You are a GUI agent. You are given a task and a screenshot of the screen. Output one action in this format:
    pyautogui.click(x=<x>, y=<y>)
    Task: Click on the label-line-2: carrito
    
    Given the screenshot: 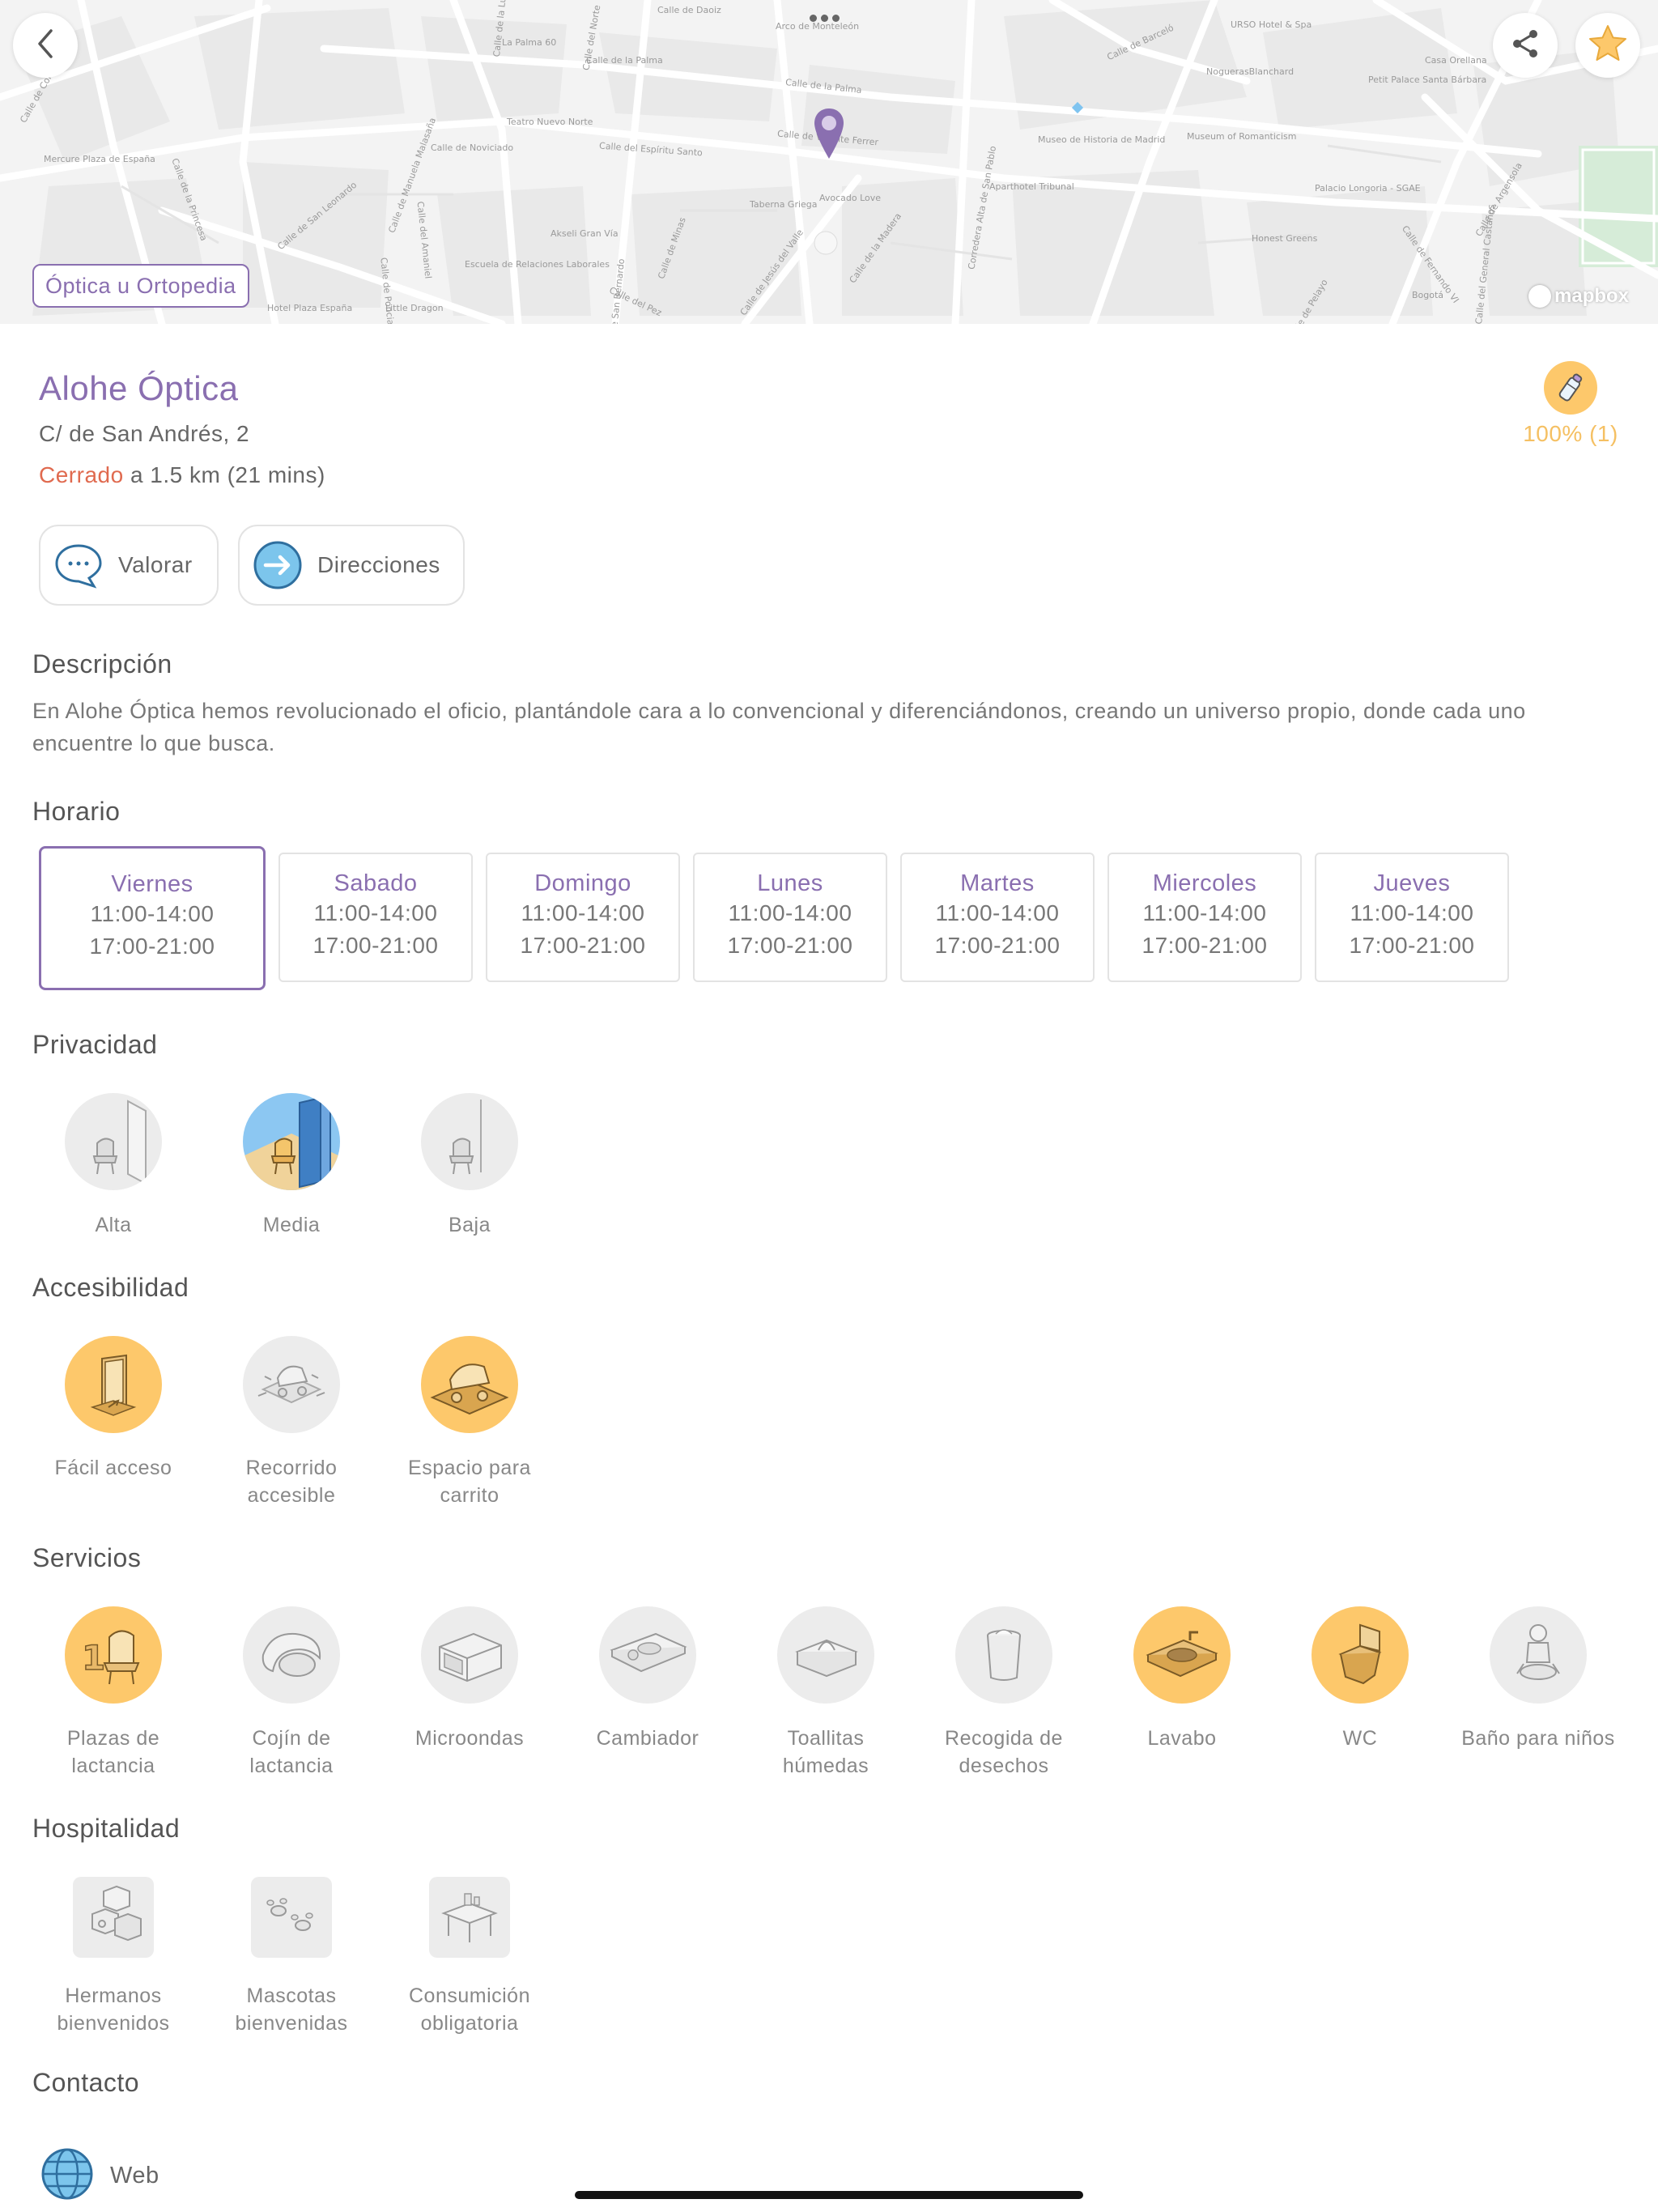 What is the action you would take?
    pyautogui.click(x=470, y=1496)
    